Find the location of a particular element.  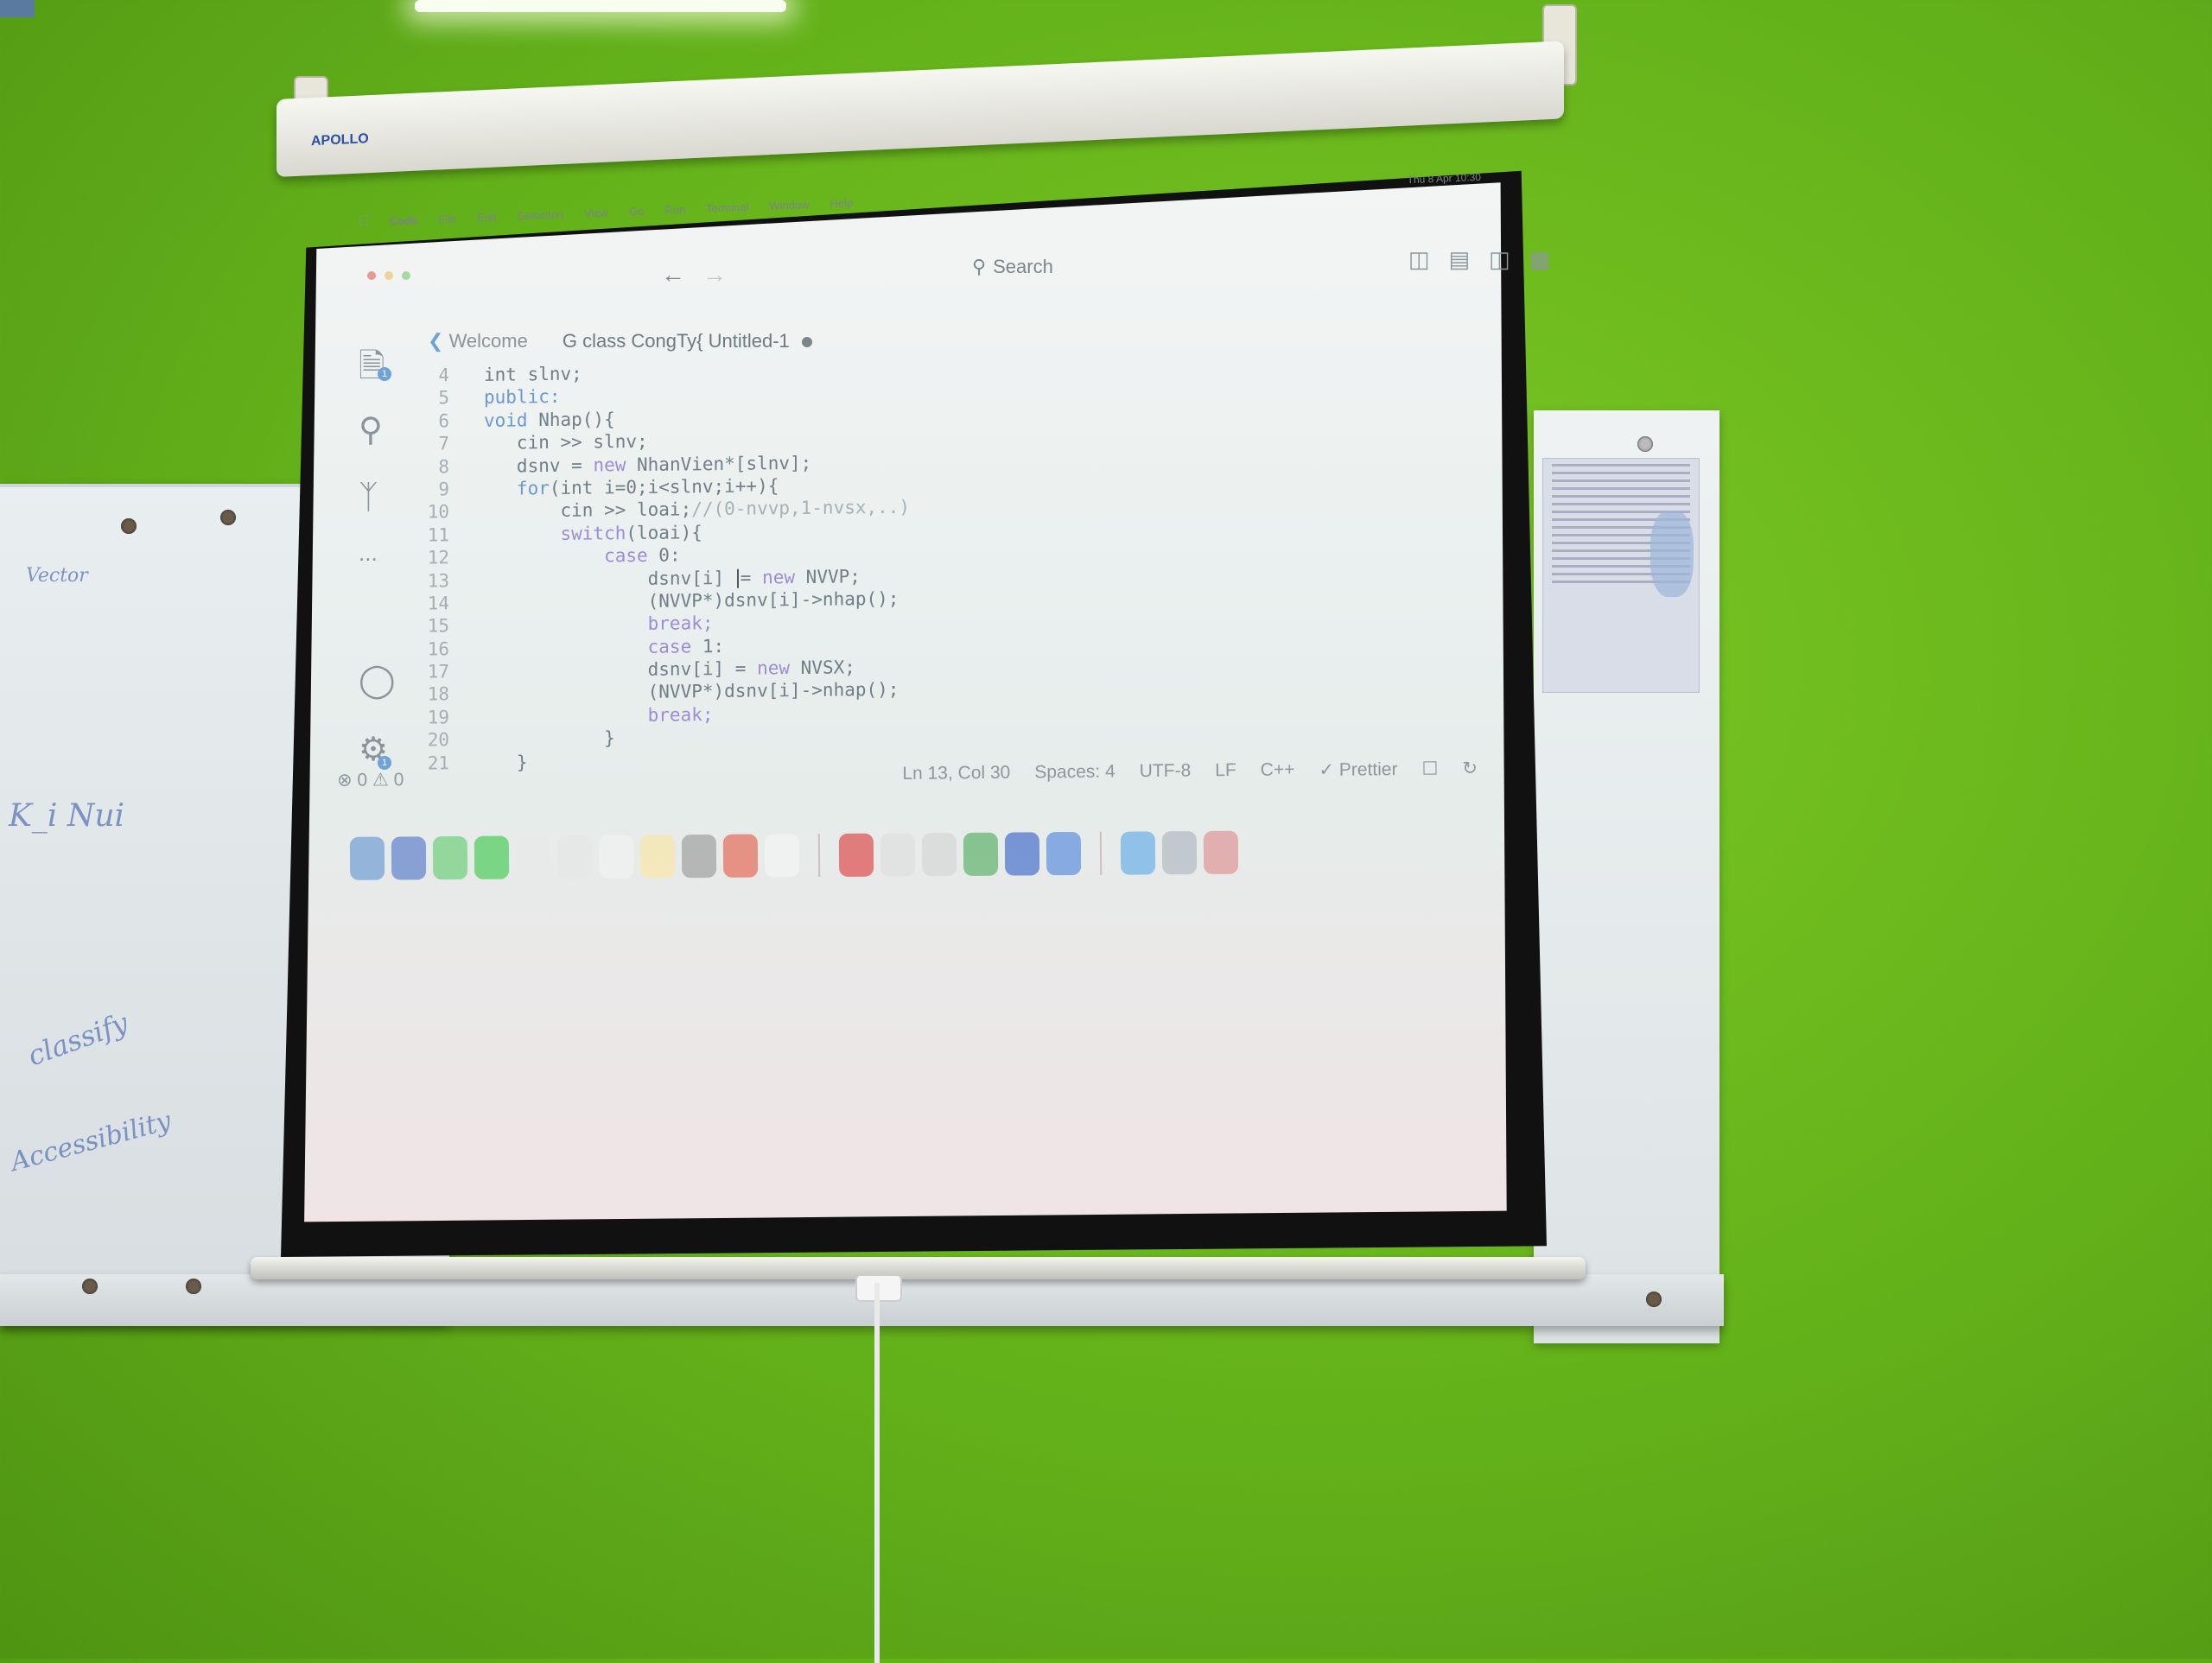

notifications-icon: ↻ is located at coordinates (1470, 769).